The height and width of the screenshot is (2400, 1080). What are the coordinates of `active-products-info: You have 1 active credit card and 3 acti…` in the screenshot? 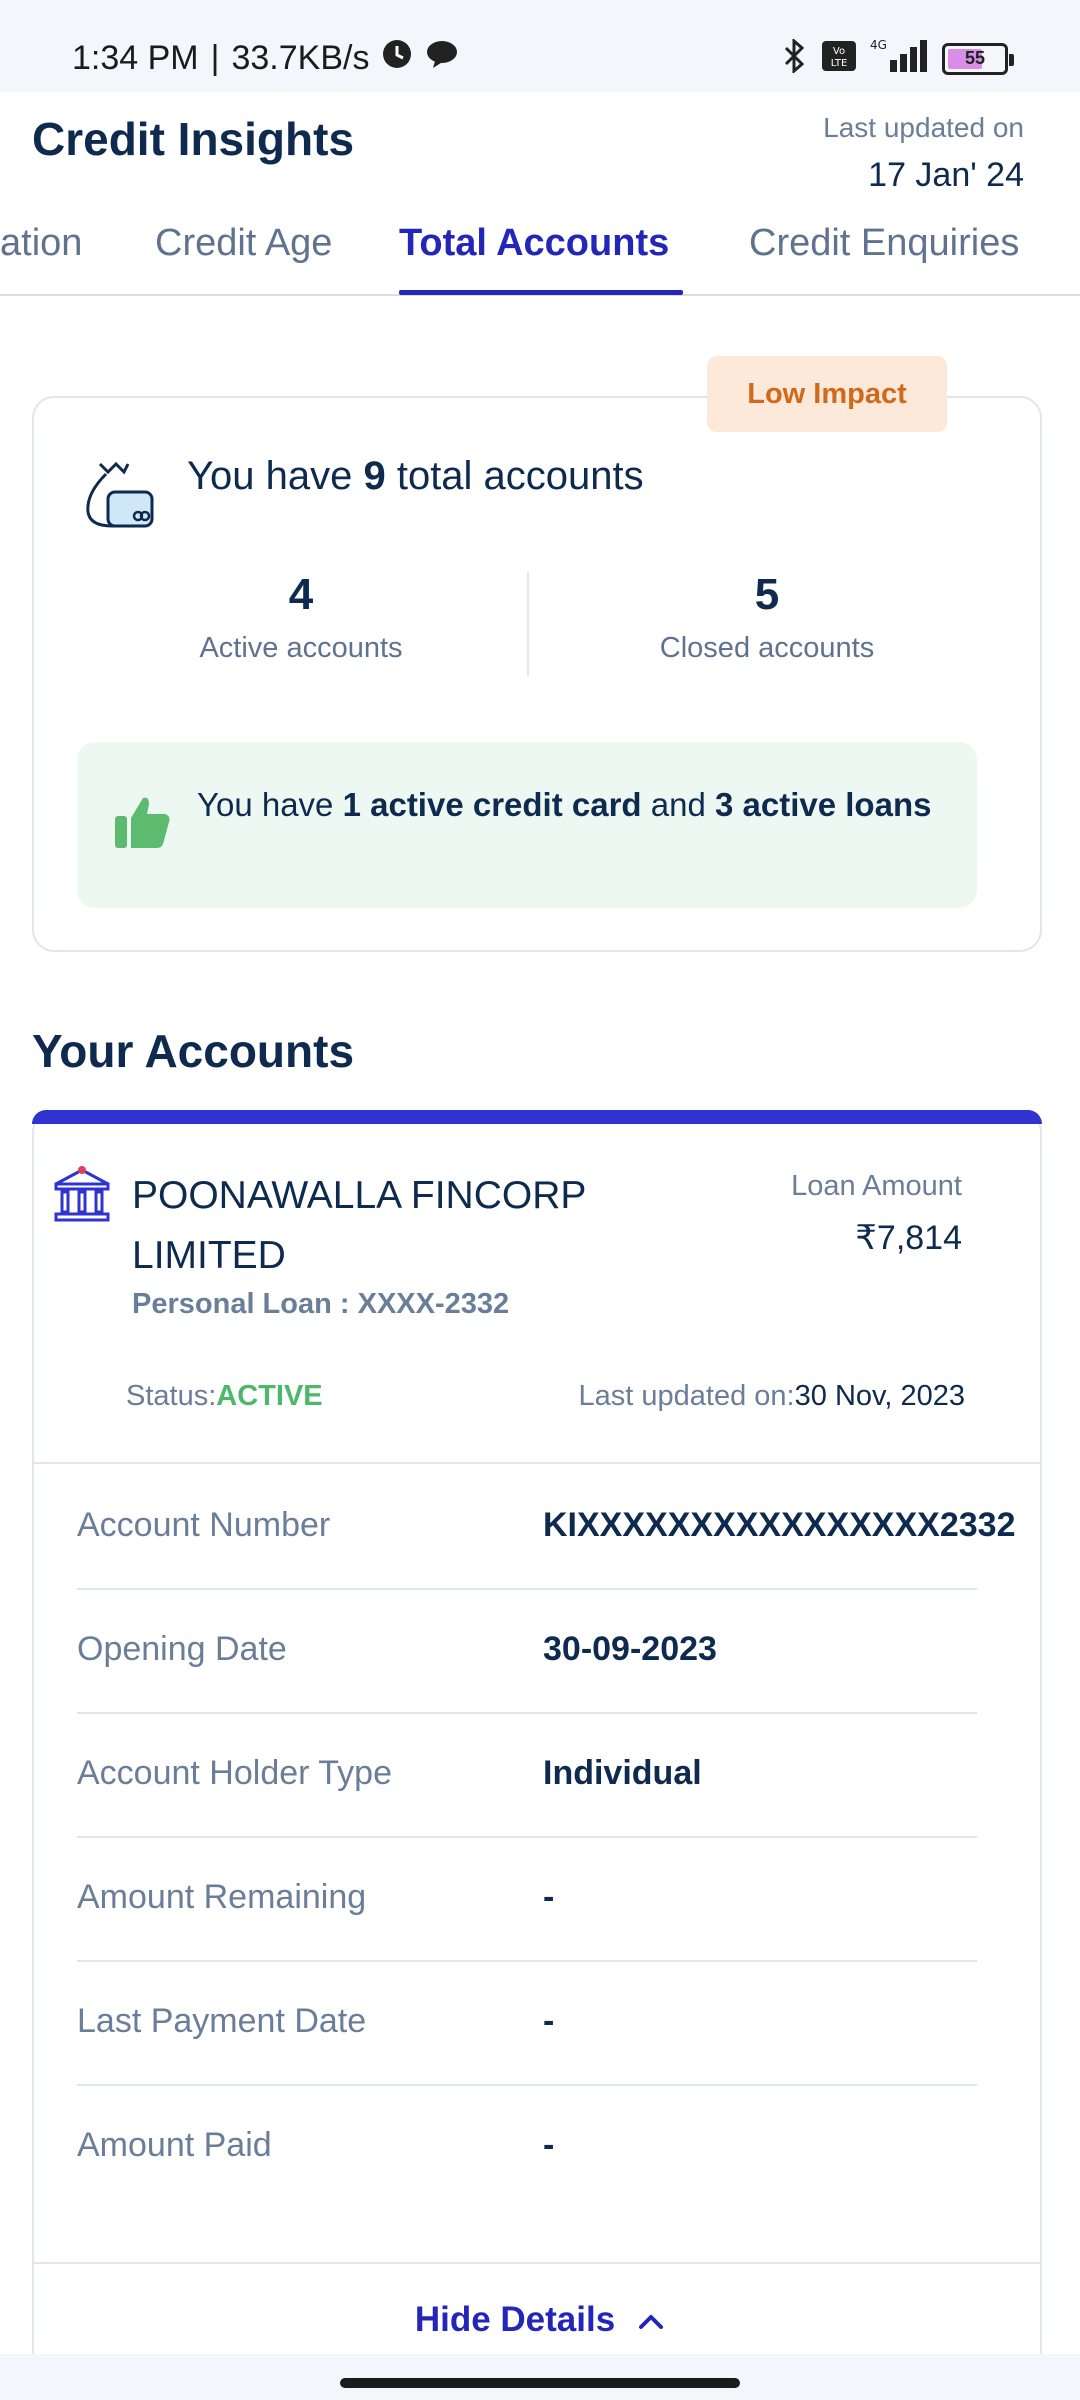 It's located at (527, 825).